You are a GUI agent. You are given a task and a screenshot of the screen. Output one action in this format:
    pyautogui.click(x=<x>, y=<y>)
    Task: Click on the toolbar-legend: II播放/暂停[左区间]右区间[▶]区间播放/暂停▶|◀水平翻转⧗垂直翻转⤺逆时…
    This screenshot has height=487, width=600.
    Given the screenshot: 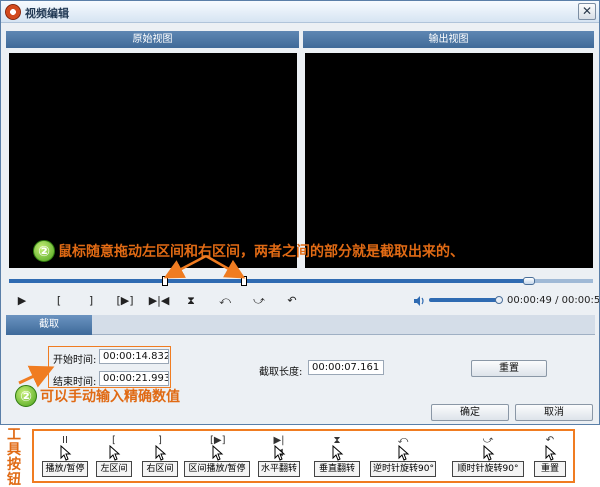 What is the action you would take?
    pyautogui.click(x=303, y=456)
    